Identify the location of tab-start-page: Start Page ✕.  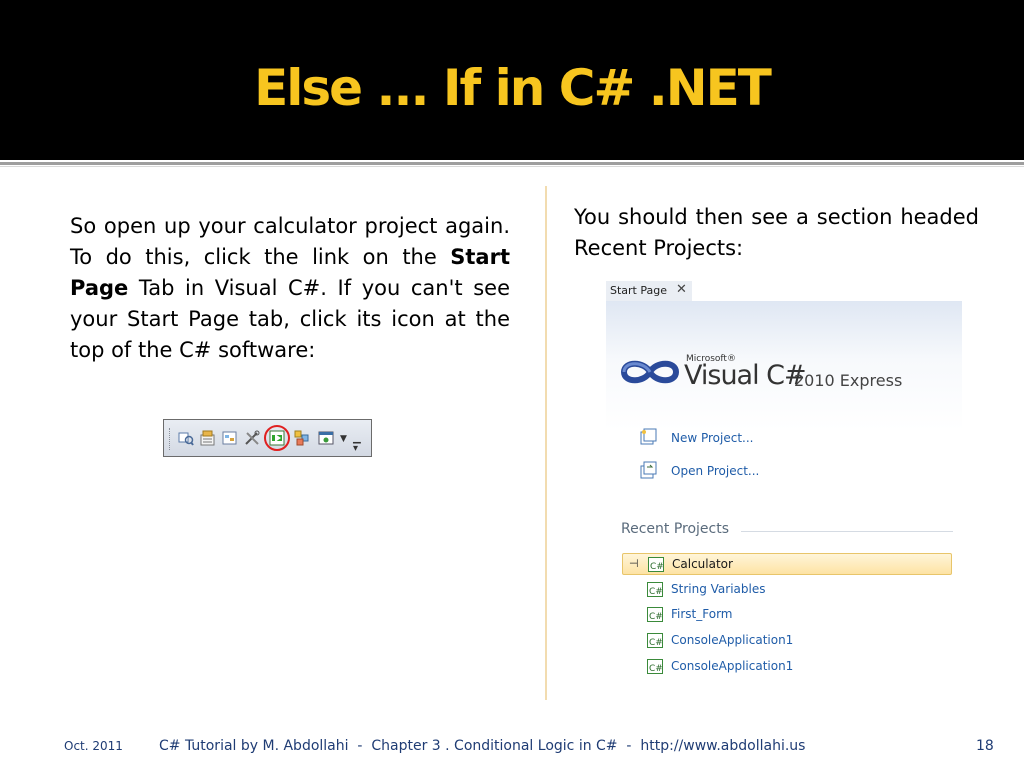
(649, 291).